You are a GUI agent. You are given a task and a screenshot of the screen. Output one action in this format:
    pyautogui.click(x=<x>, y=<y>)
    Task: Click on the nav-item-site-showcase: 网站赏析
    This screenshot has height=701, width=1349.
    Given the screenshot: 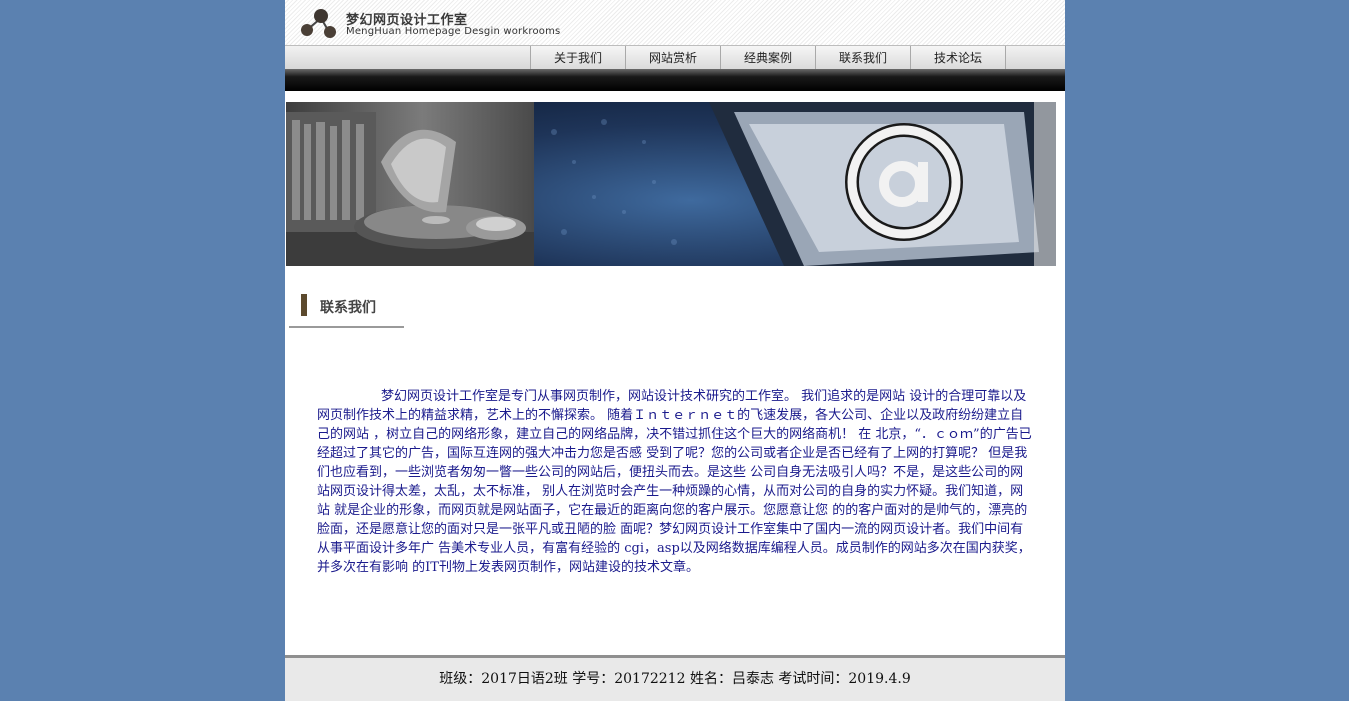 What is the action you would take?
    pyautogui.click(x=672, y=58)
    